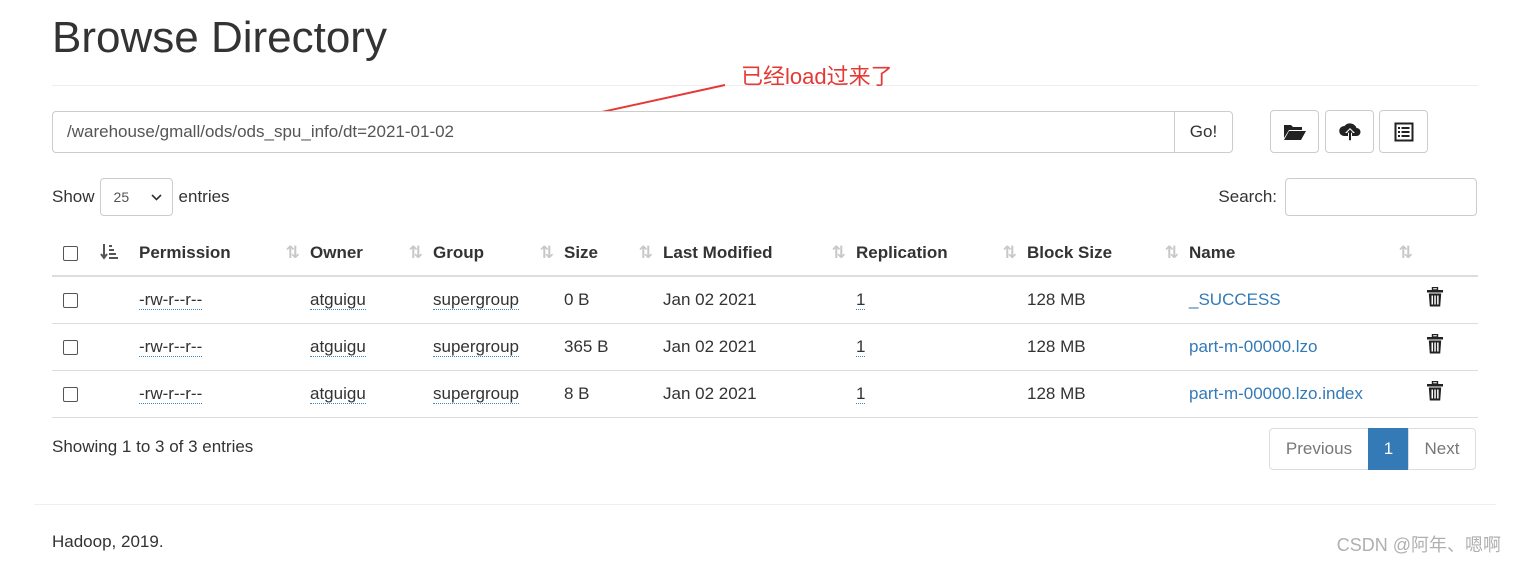 The image size is (1516, 561). I want to click on file-name-link: part-m-00000.lzo, so click(1253, 346).